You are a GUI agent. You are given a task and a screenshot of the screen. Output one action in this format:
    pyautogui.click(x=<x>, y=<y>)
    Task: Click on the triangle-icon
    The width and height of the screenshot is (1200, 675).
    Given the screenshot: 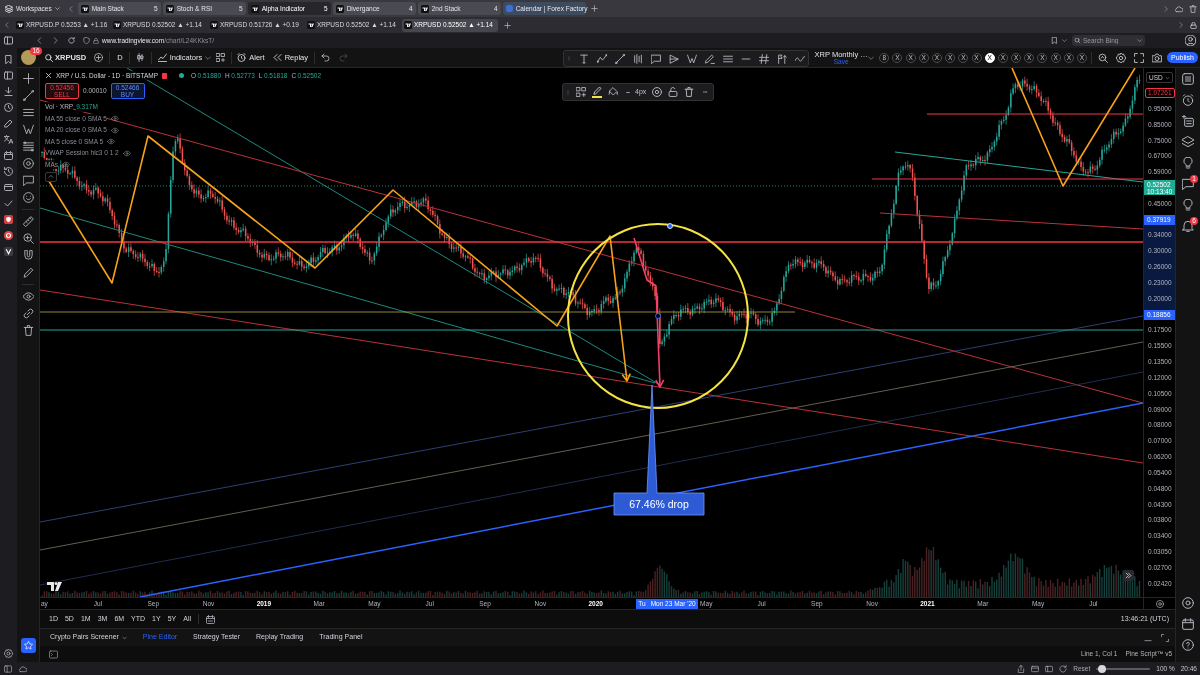 What is the action you would take?
    pyautogui.click(x=674, y=58)
    